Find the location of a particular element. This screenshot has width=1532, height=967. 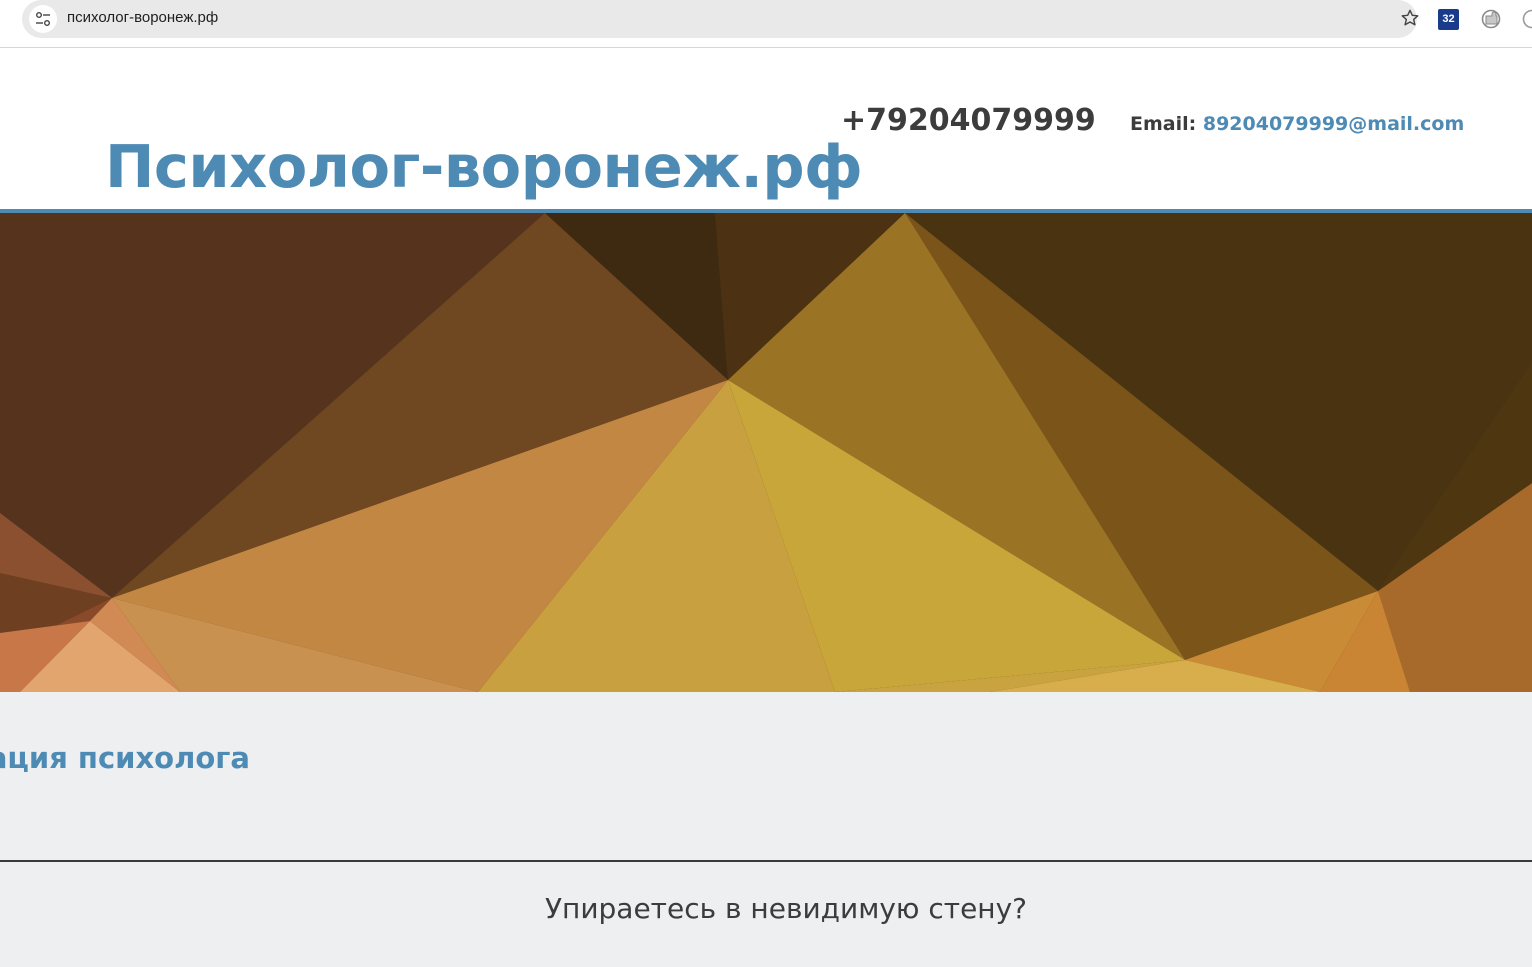

star-icon is located at coordinates (1410, 20).